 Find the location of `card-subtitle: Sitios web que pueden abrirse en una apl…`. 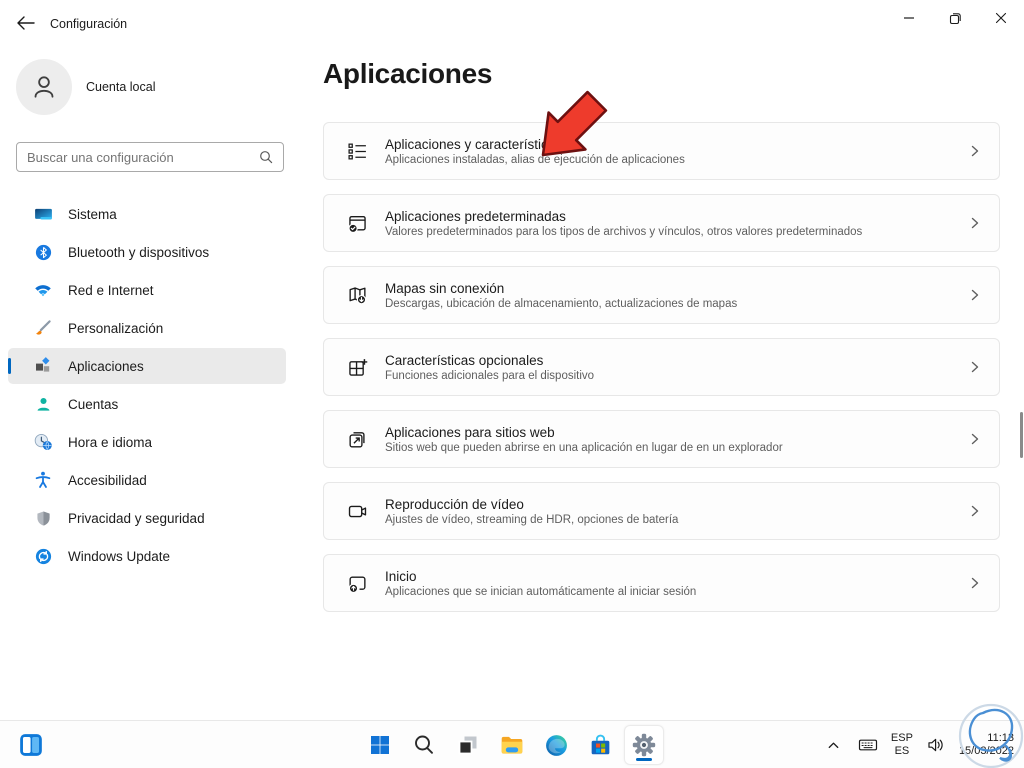

card-subtitle: Sitios web que pueden abrirse en una apl… is located at coordinates (584, 447).